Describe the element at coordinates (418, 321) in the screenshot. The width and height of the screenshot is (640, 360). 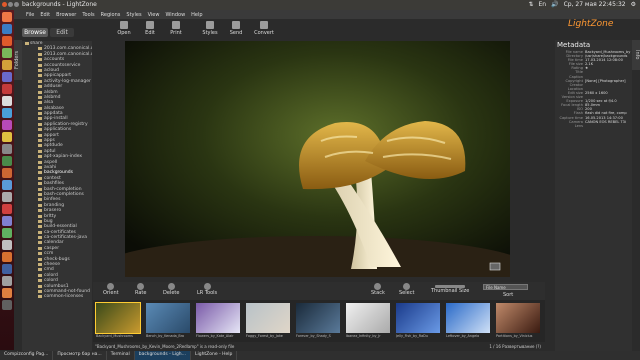
I see `thumbnail: Jelly_Fish_by_RaDu` at that location.